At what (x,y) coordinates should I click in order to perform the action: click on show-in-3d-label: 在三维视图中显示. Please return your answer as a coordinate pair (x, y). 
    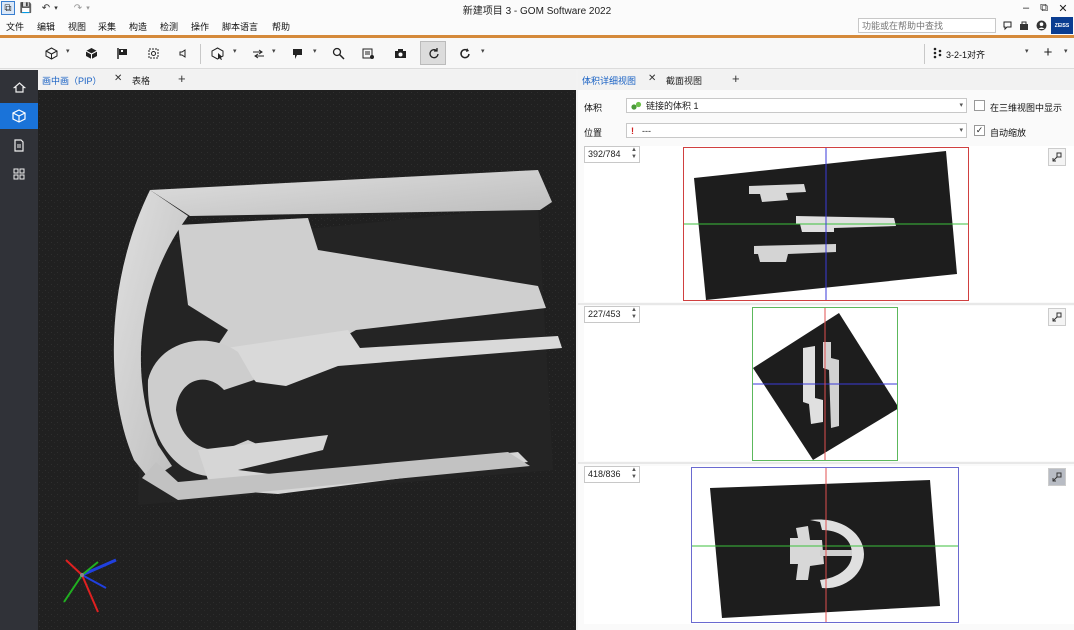
    Looking at the image, I should click on (1026, 108).